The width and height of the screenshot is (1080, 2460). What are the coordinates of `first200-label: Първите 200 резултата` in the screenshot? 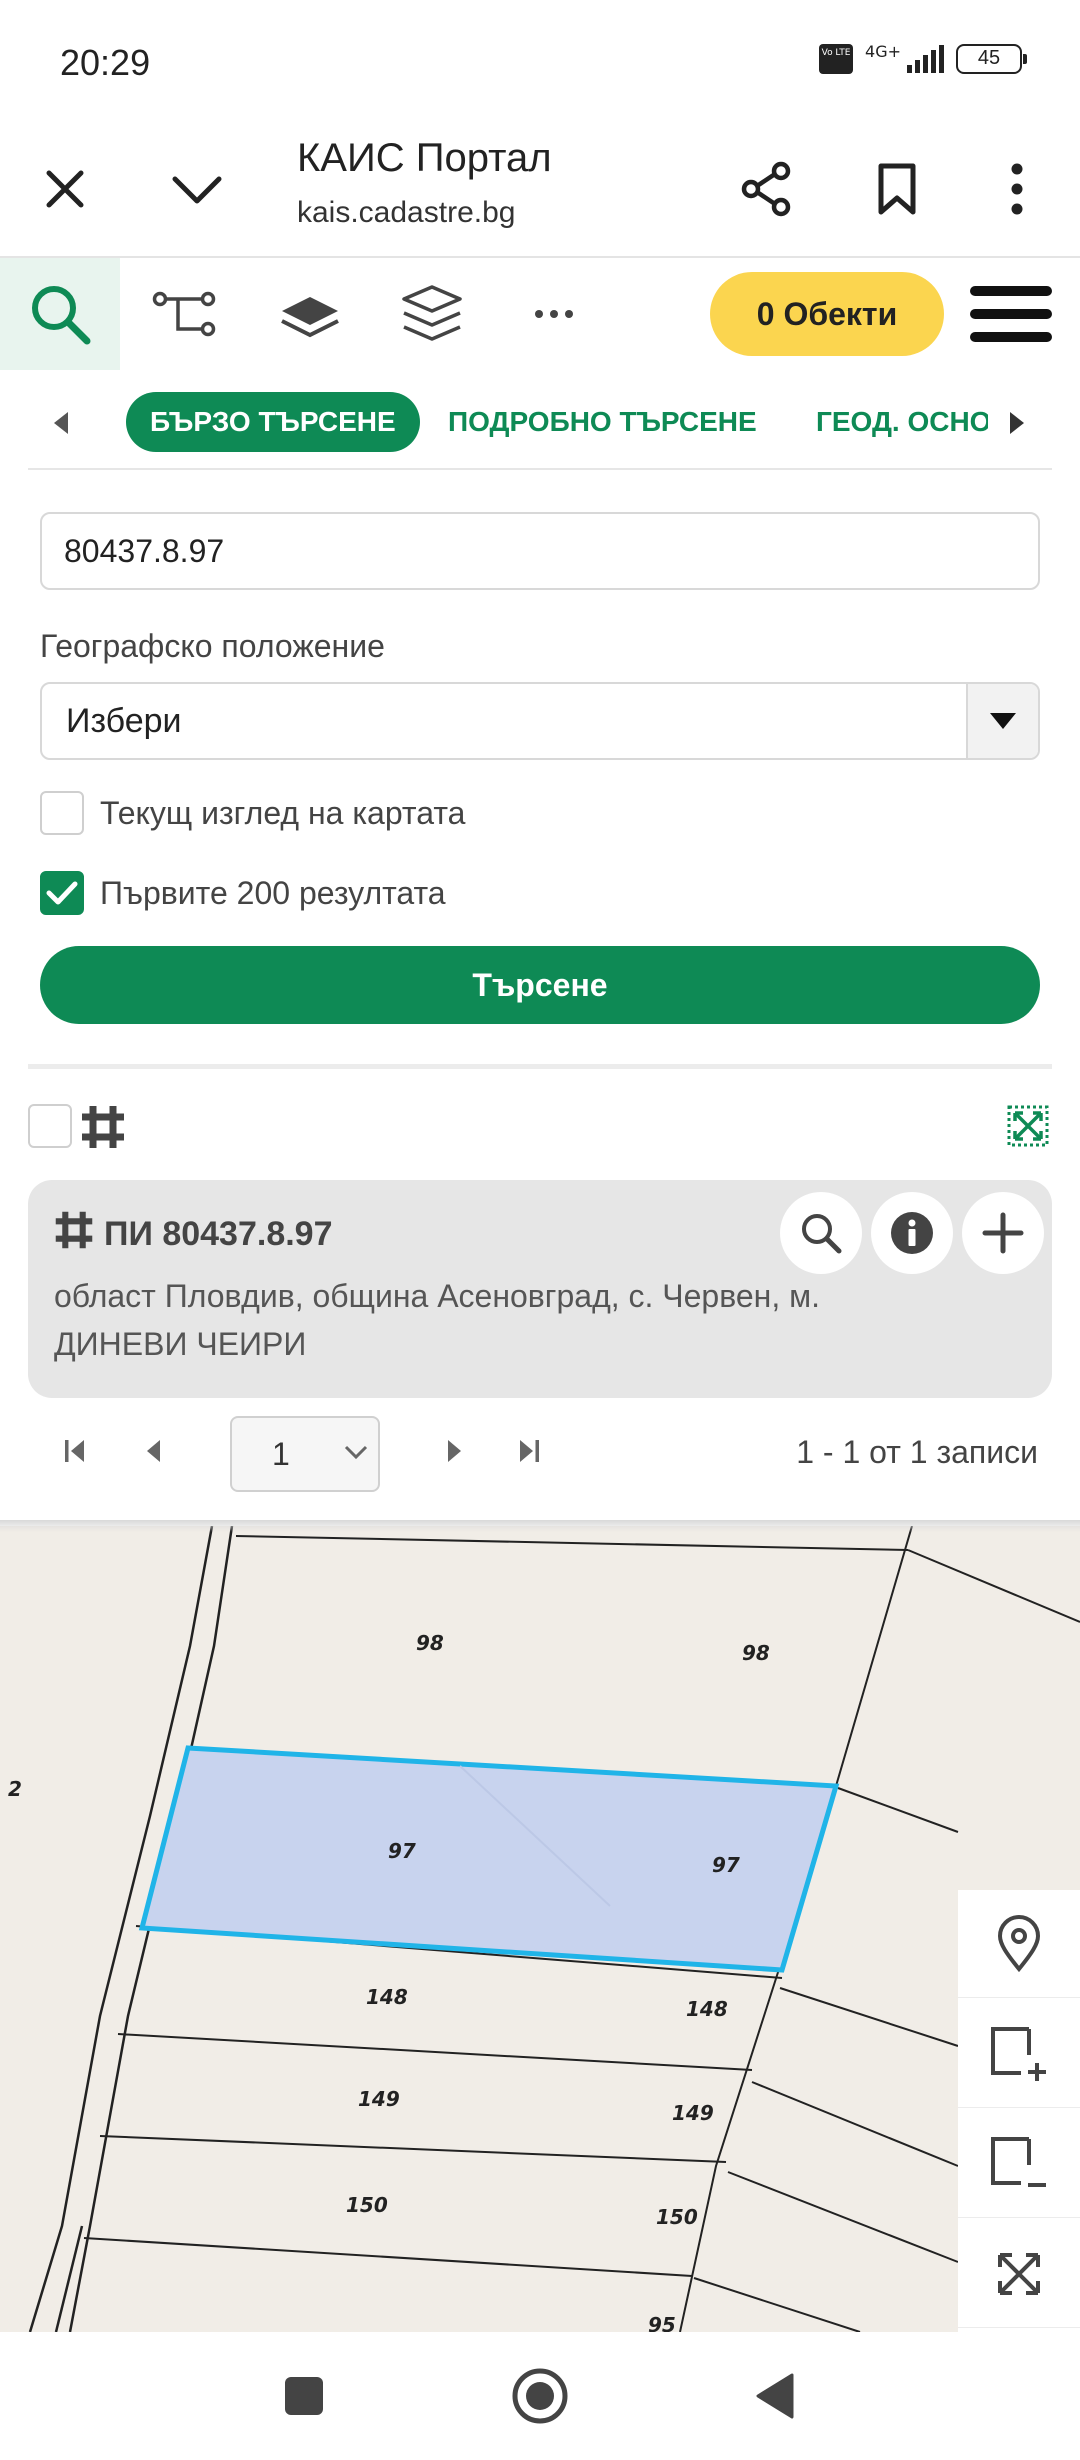 It's located at (273, 892).